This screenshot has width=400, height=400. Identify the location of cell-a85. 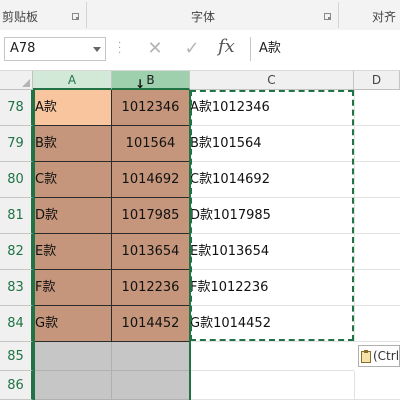
(72, 356).